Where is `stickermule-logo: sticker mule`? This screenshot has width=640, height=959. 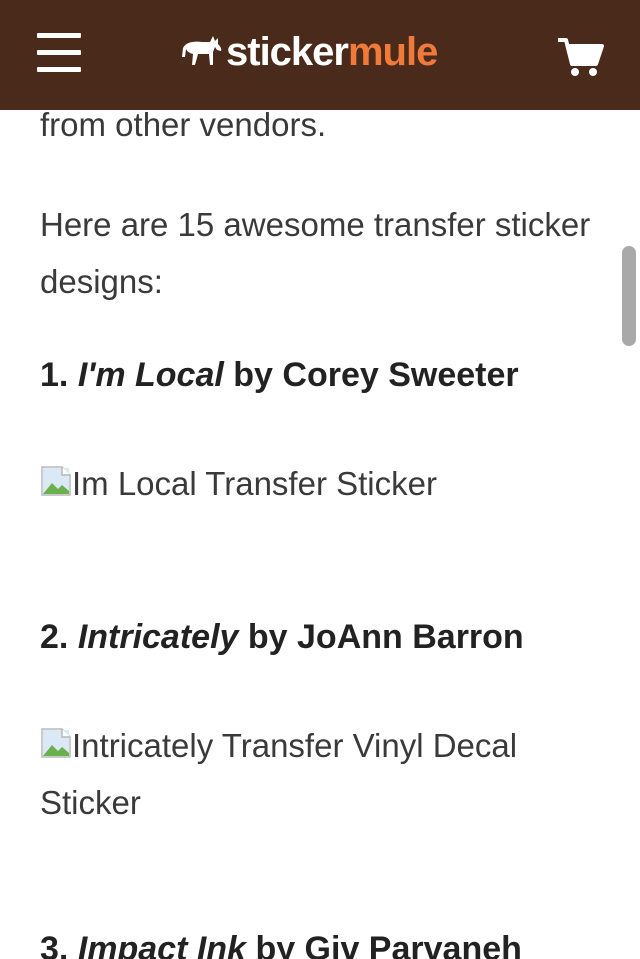 stickermule-logo: sticker mule is located at coordinates (309, 52).